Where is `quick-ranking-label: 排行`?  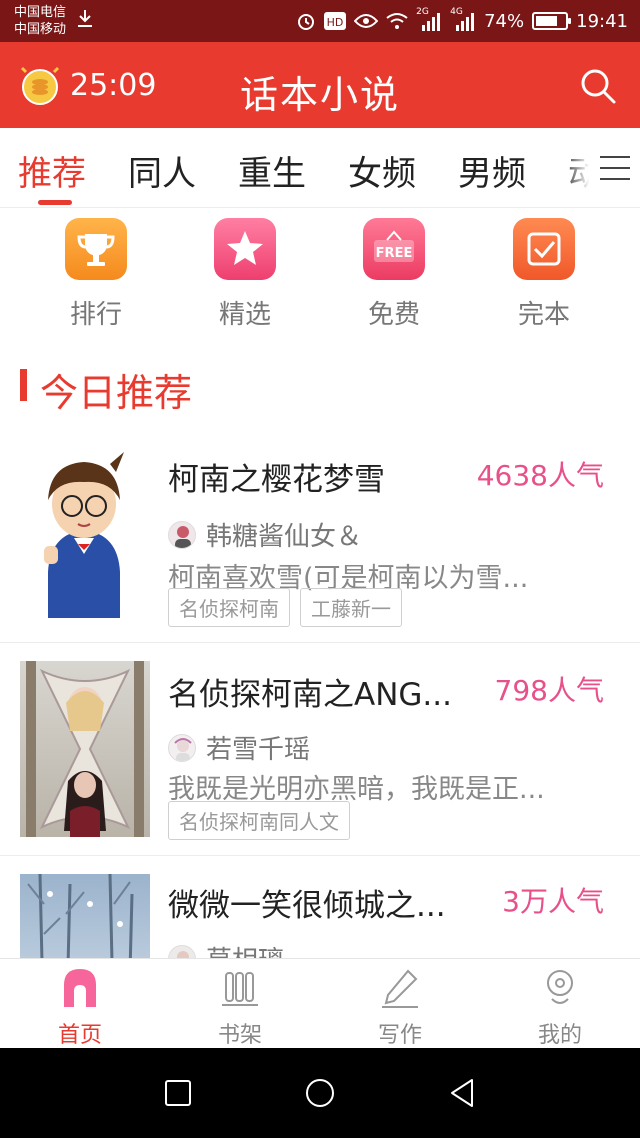 quick-ranking-label: 排行 is located at coordinates (95, 315).